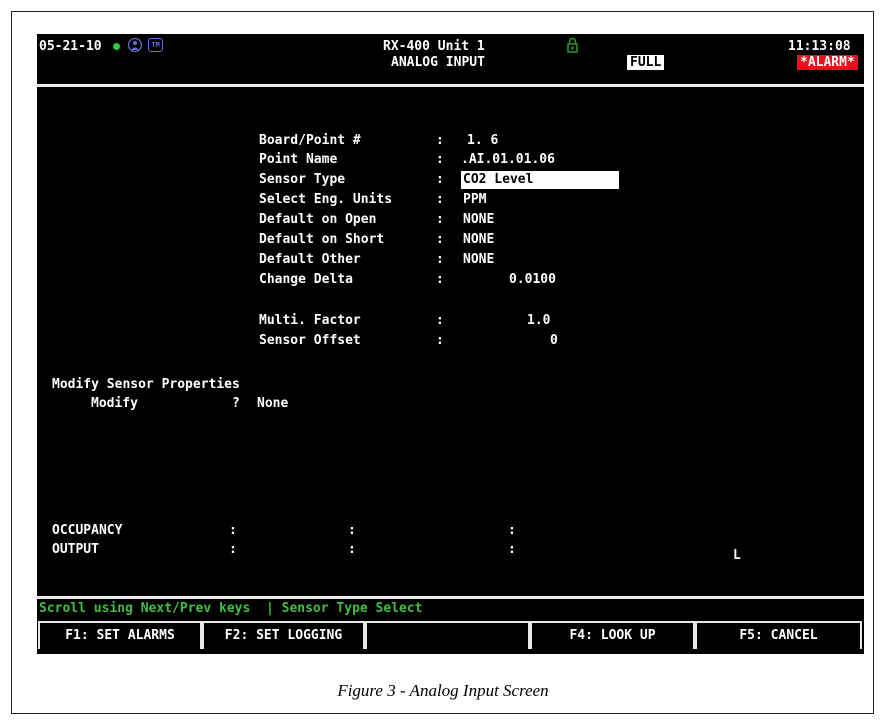 The height and width of the screenshot is (725, 886). Describe the element at coordinates (272, 404) in the screenshot. I see `modify-value: None` at that location.